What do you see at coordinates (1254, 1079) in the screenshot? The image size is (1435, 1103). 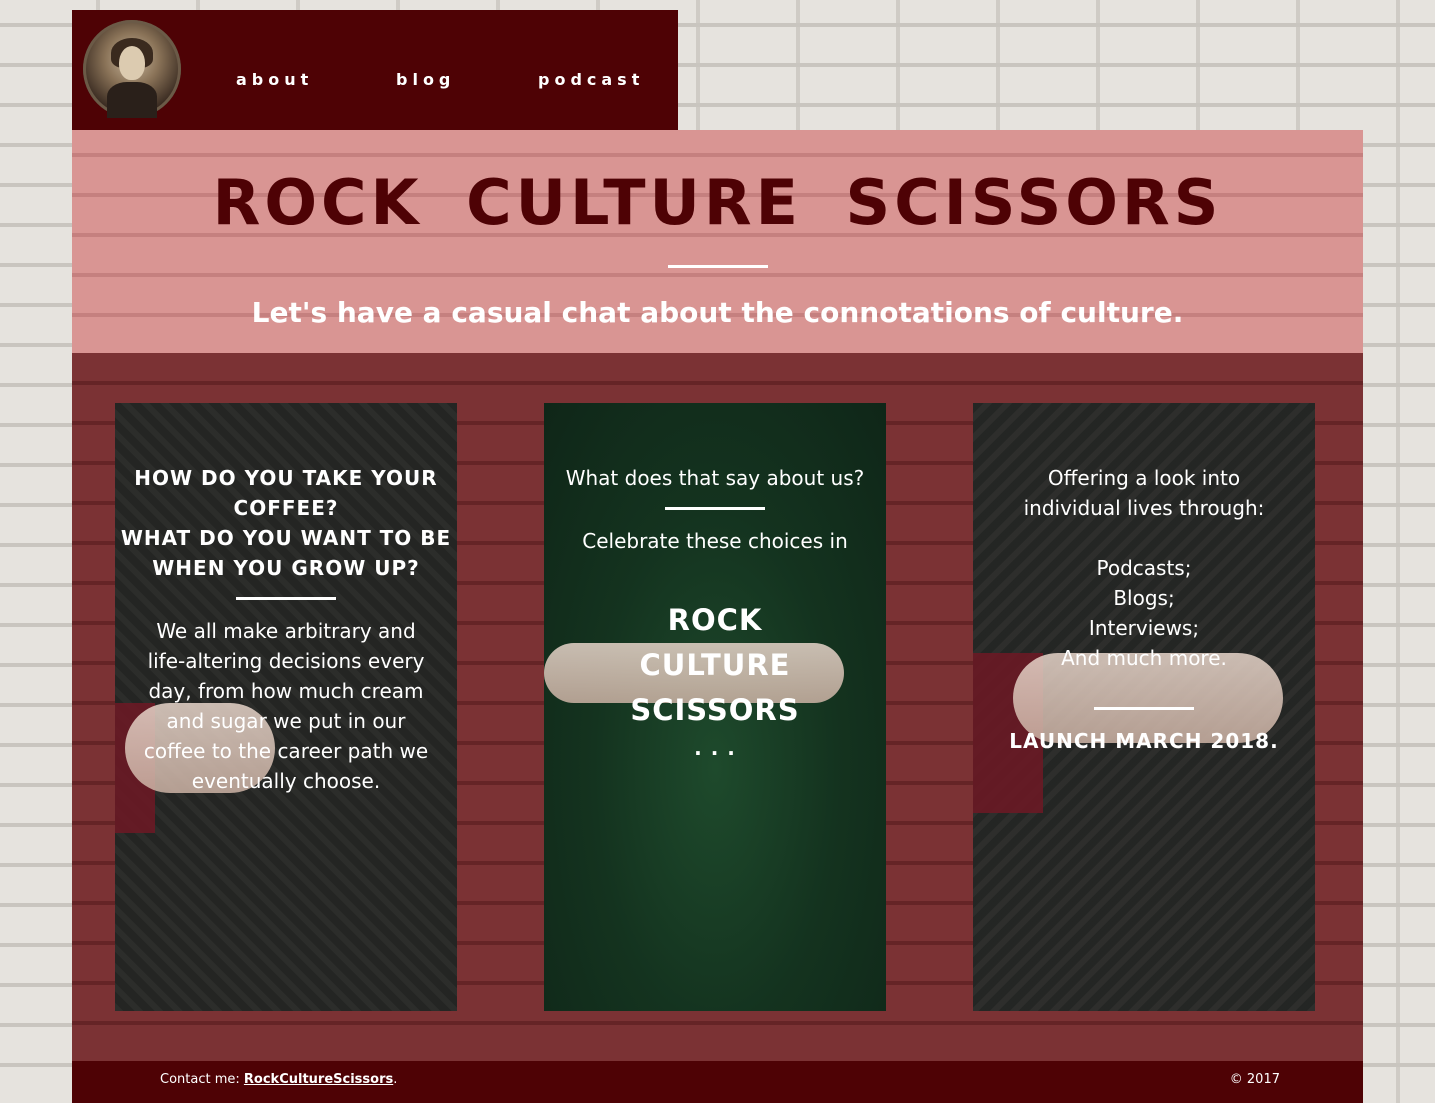 I see `copyright: © 2017` at bounding box center [1254, 1079].